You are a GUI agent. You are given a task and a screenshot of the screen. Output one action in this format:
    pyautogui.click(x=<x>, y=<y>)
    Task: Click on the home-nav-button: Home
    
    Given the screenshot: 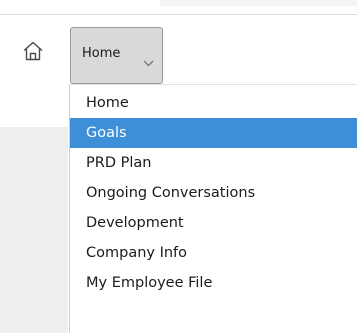 What is the action you would take?
    pyautogui.click(x=116, y=55)
    